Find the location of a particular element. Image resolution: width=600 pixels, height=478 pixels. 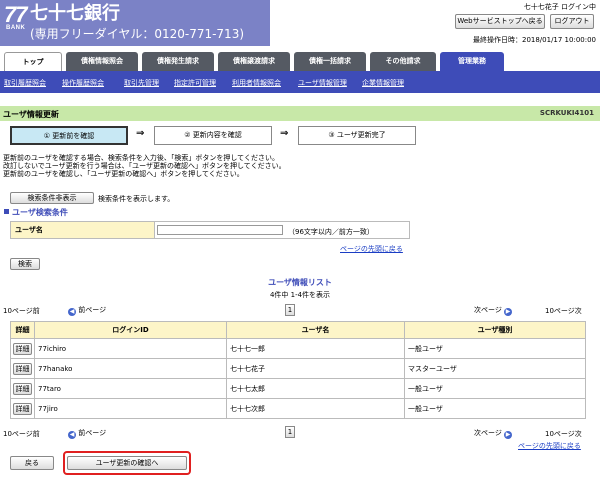

bank-name: 七十七銀行 is located at coordinates (75, 13).